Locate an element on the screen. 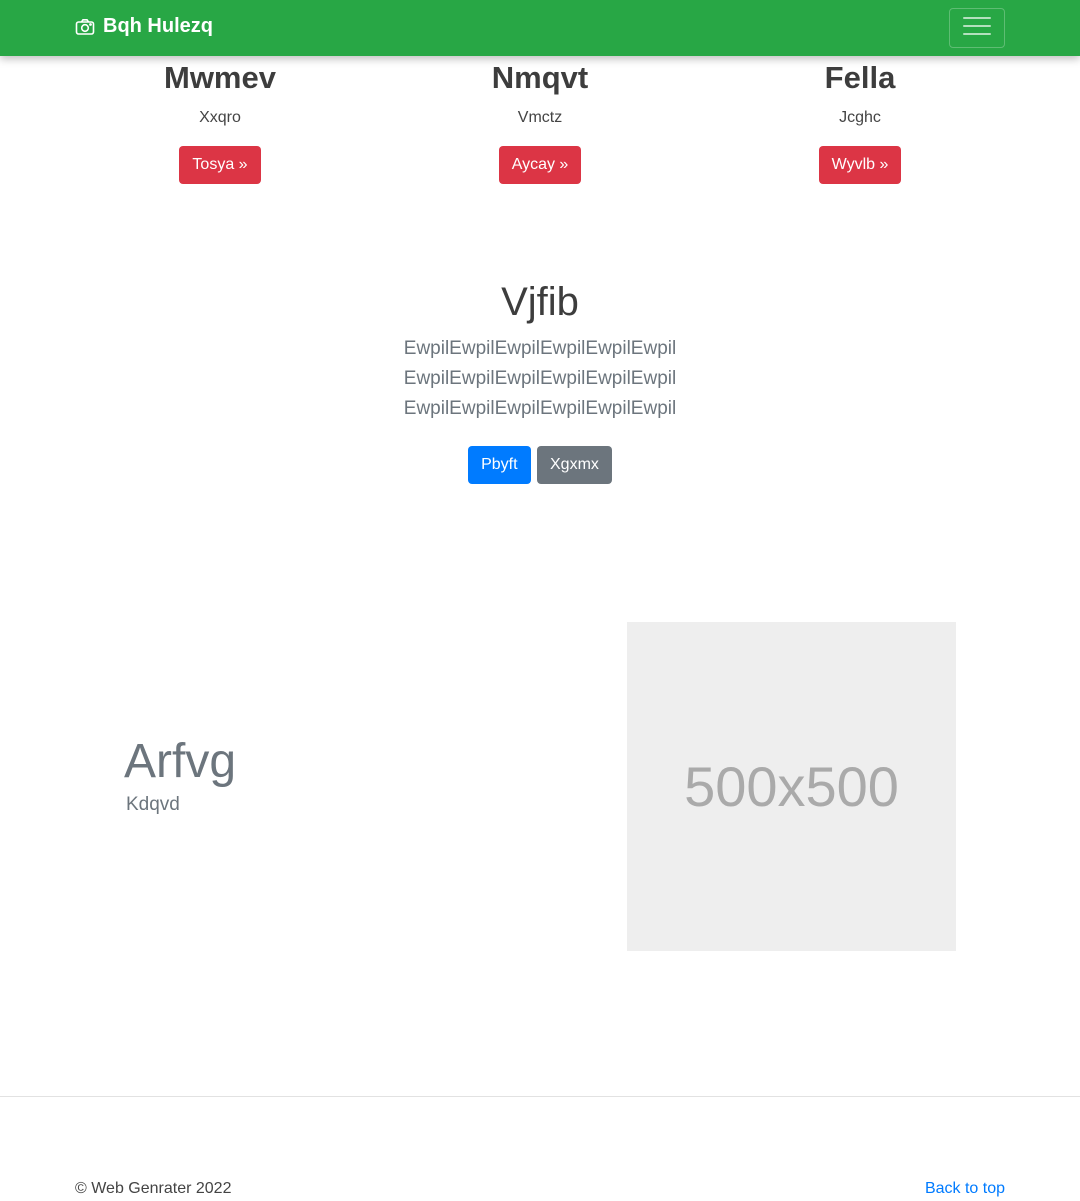  hero-title: Vjfib is located at coordinates (540, 302).